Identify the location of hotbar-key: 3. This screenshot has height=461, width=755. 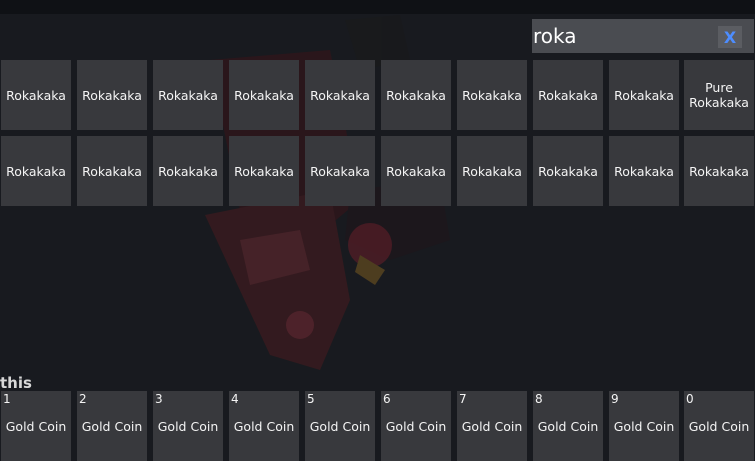
(159, 399).